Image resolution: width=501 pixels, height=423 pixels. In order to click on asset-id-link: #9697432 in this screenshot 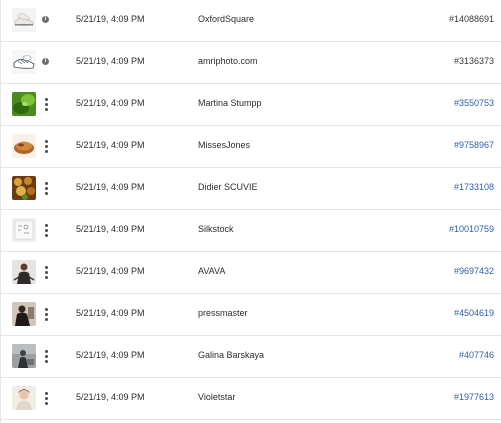, I will do `click(474, 271)`.